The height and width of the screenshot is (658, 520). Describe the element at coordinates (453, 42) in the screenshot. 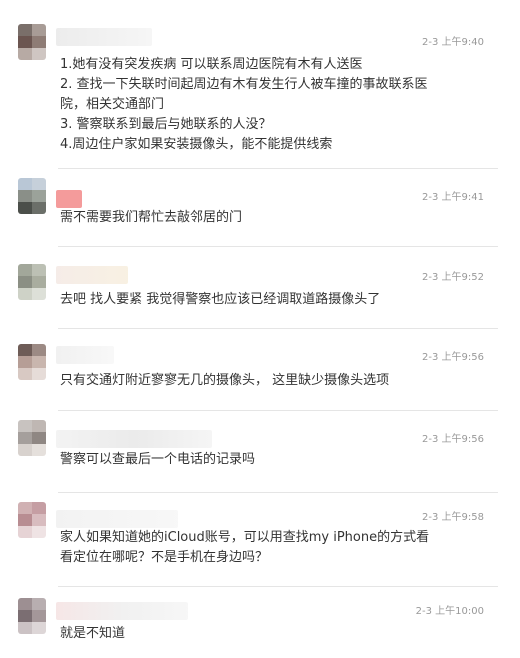

I see `comment-timestamp: 2-3 上午9:40` at that location.